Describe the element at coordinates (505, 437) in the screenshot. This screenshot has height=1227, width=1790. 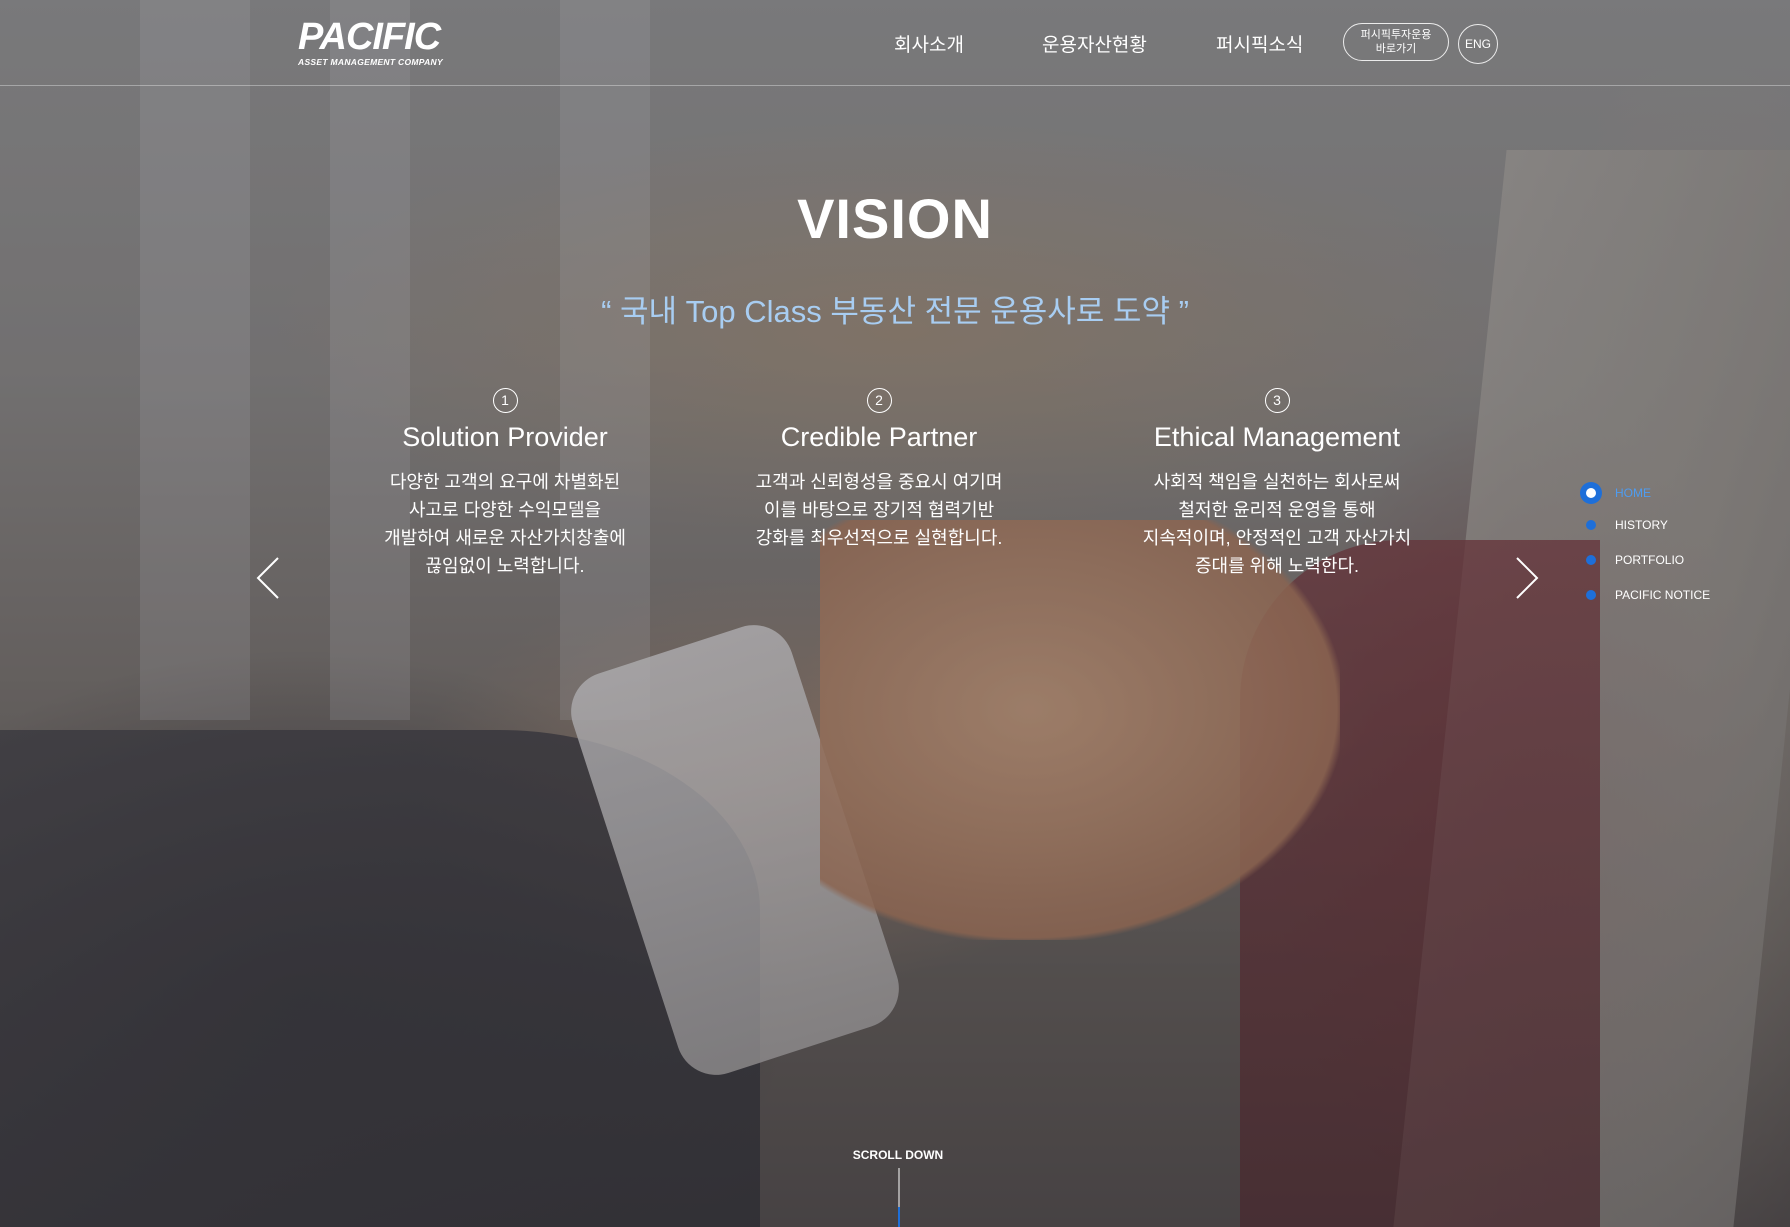
I see `pillar-title: Solution Provider` at that location.